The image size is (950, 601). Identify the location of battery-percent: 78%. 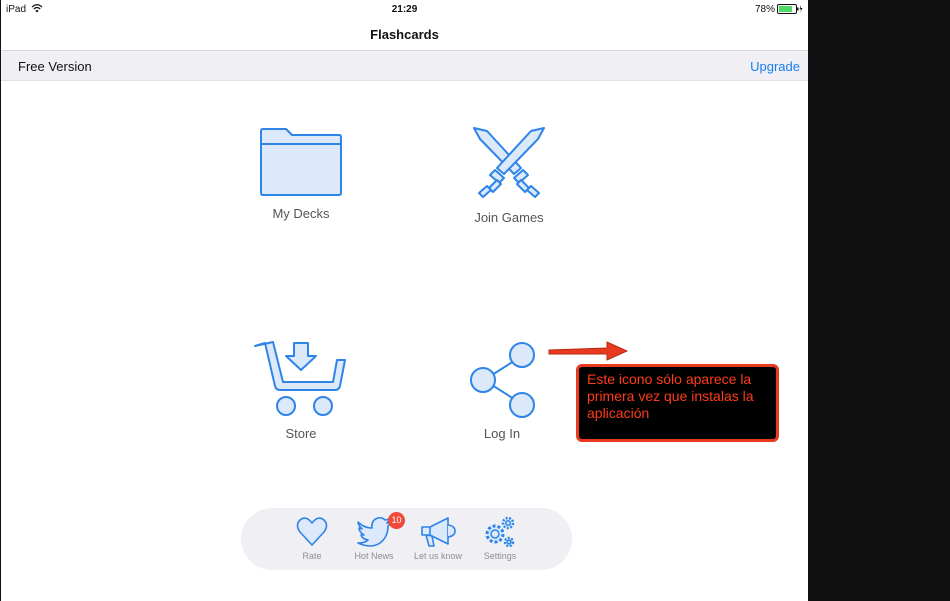
(764, 9).